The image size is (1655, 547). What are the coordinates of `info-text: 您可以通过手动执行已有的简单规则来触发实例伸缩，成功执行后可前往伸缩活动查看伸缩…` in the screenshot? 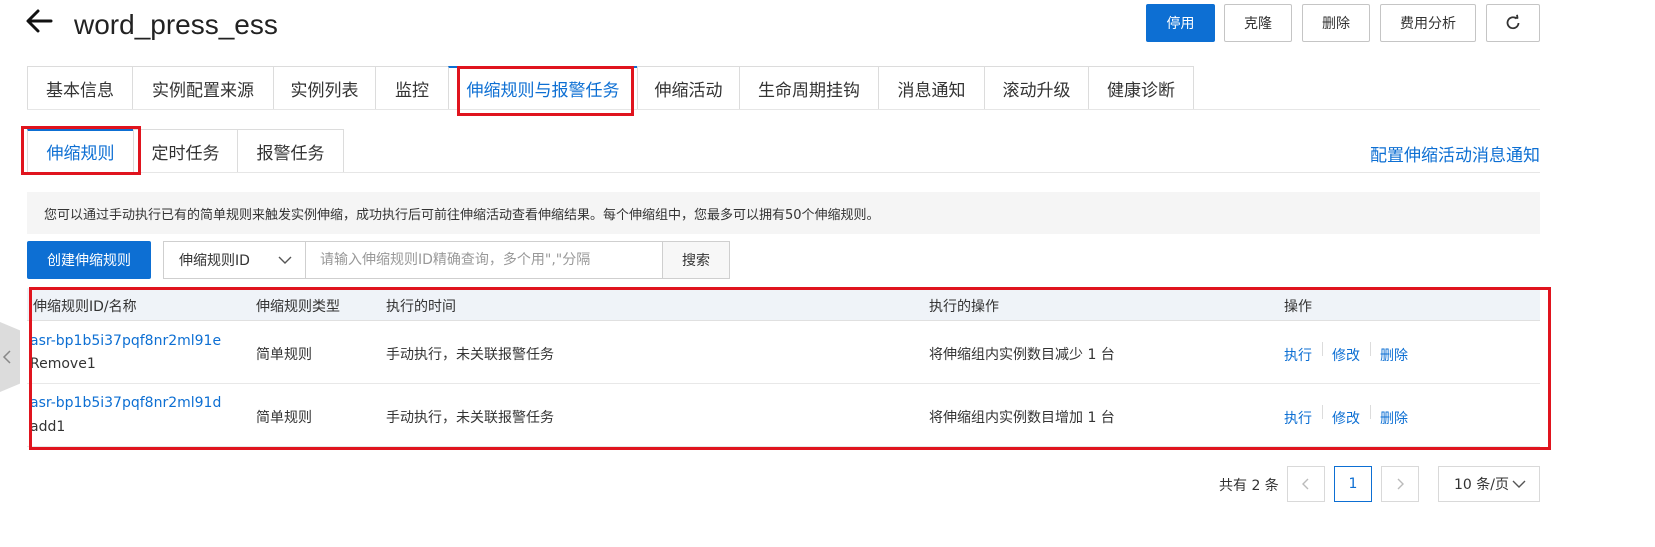 It's located at (462, 215).